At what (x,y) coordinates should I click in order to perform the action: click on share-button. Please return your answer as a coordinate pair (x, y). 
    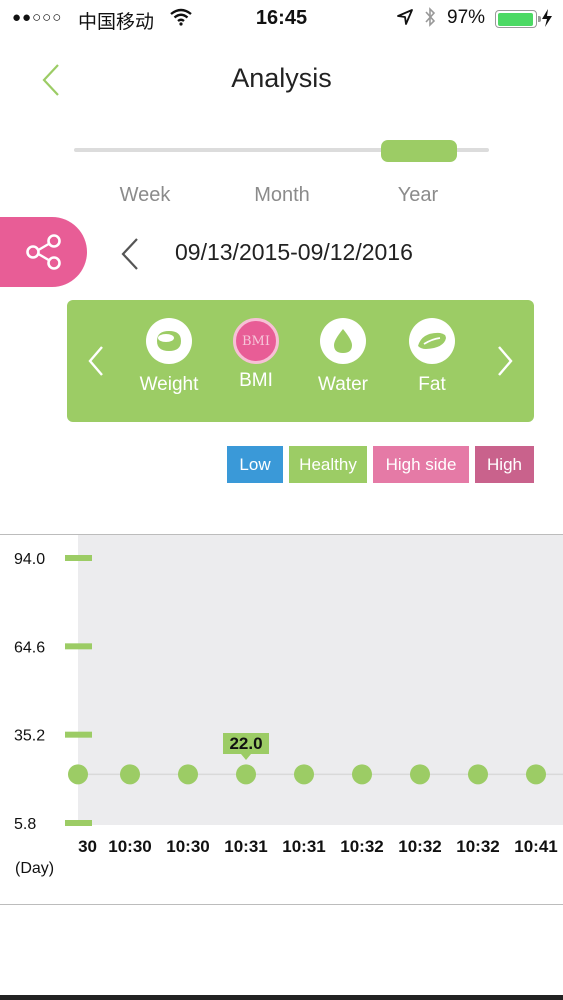
    Looking at the image, I should click on (43, 252).